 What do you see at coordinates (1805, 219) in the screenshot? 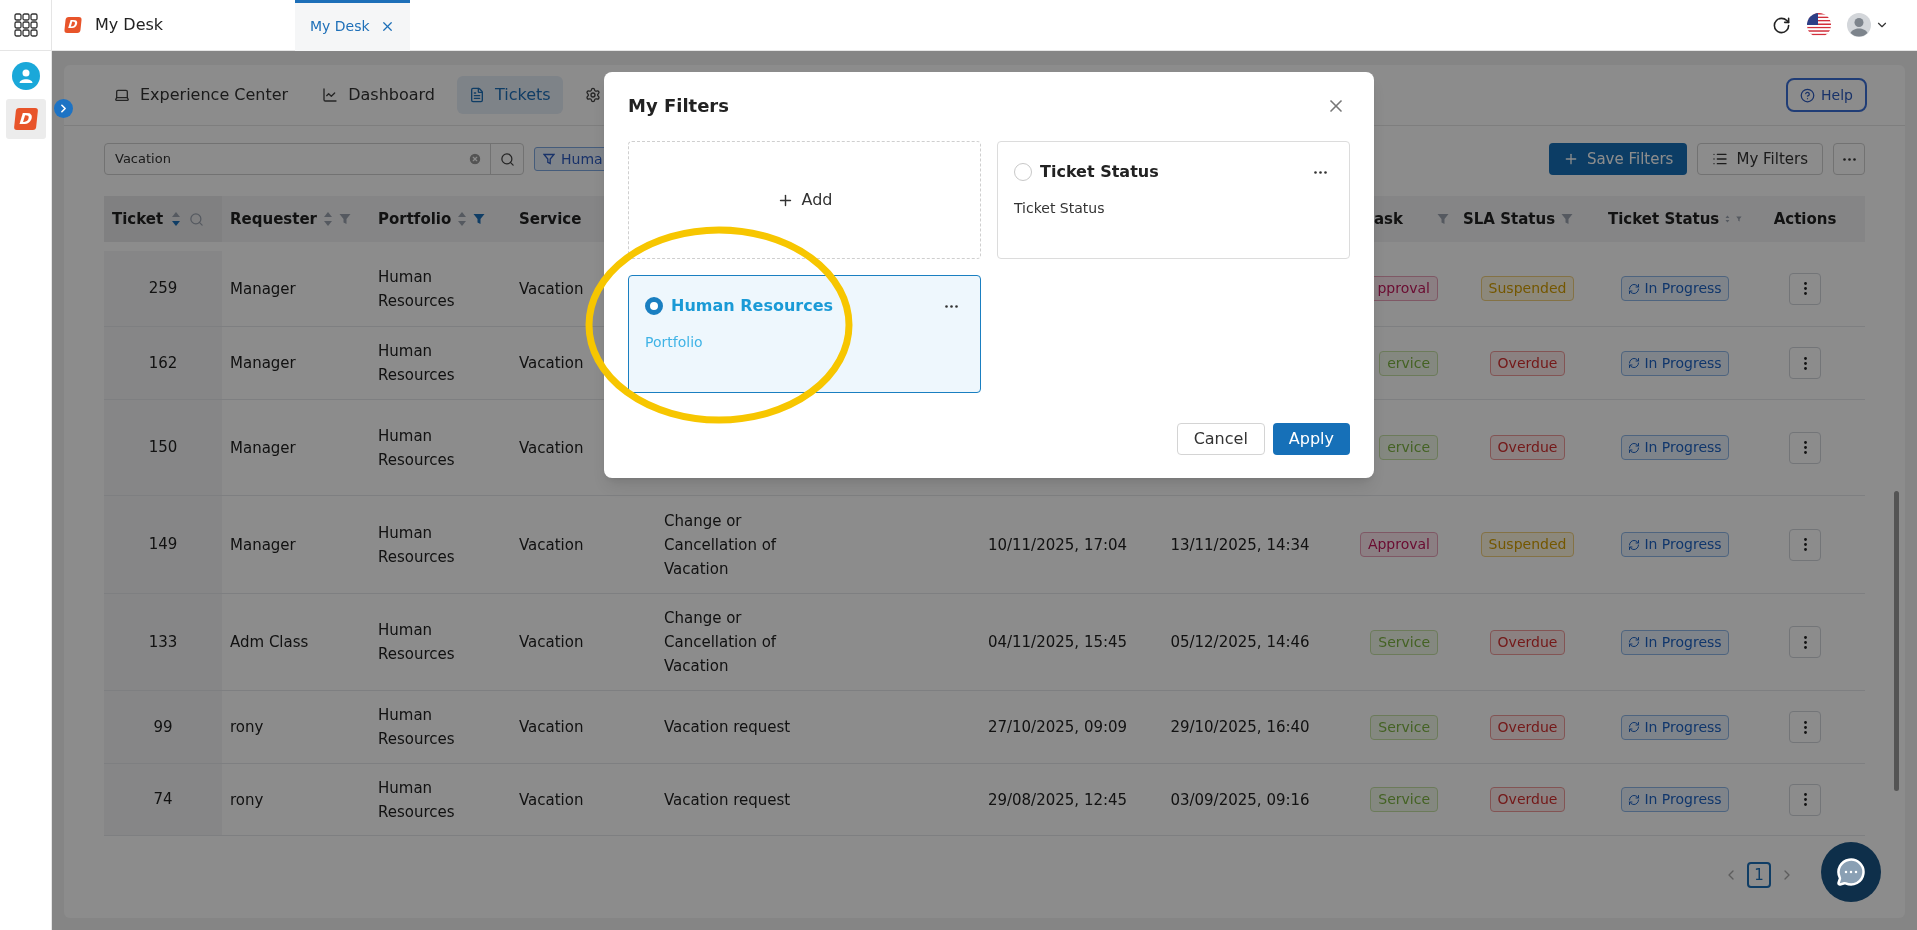
I see `column-header: Actions` at bounding box center [1805, 219].